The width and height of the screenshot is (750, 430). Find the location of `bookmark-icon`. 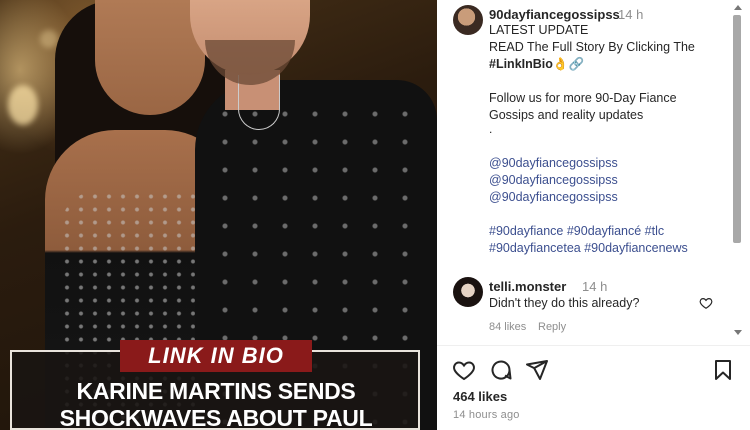

bookmark-icon is located at coordinates (723, 370).